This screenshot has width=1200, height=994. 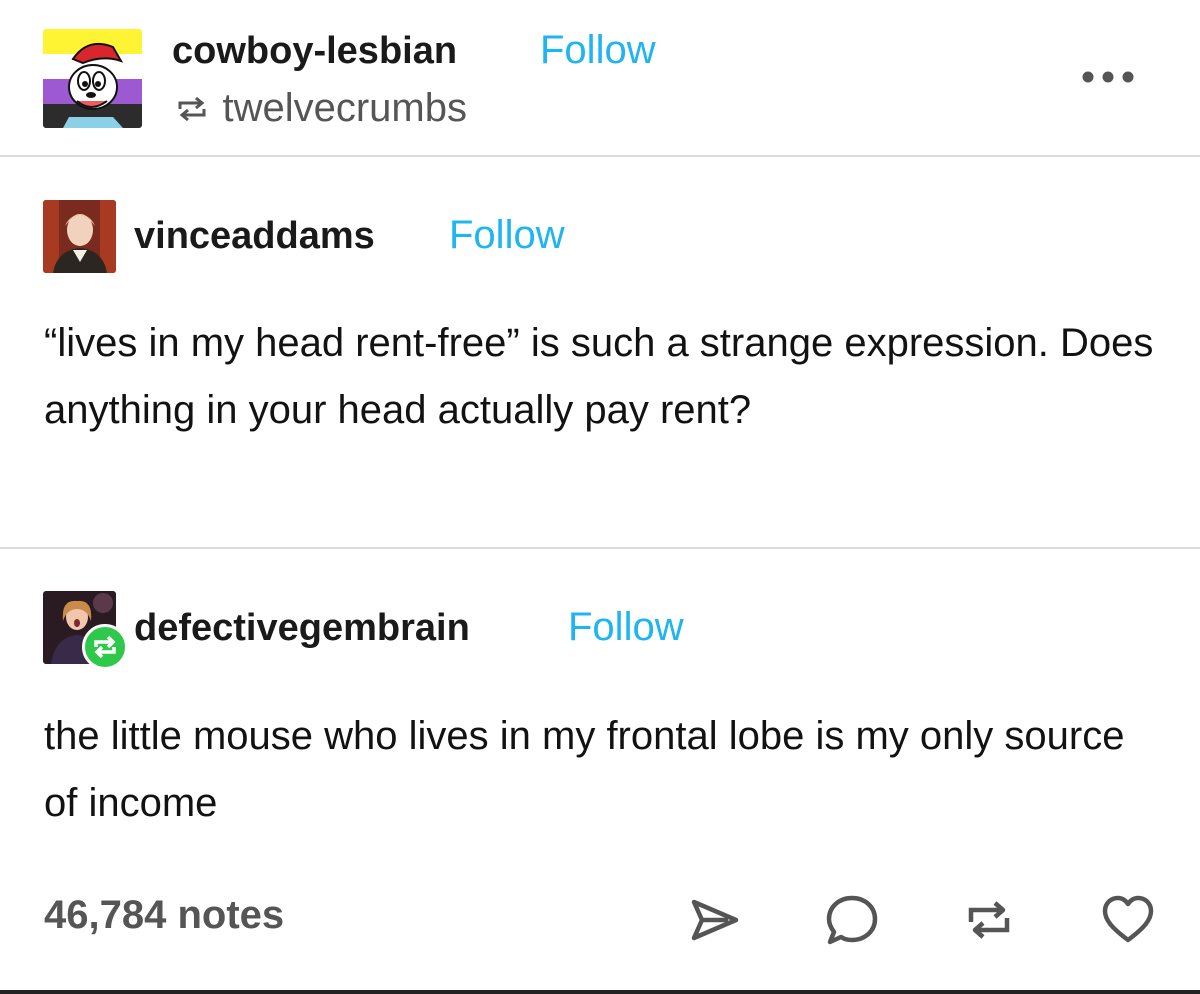 I want to click on post-username: vinceaddams, so click(x=254, y=236).